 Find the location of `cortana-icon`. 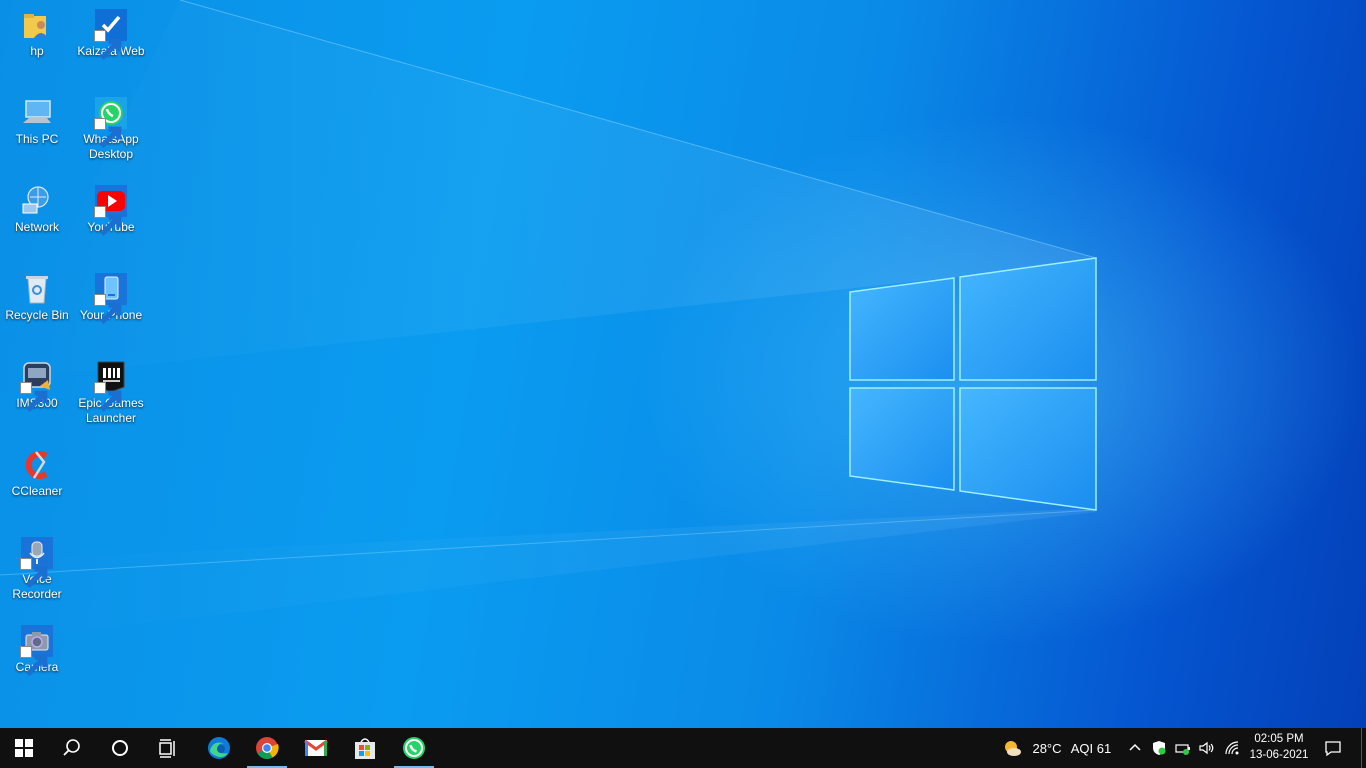

cortana-icon is located at coordinates (120, 748).